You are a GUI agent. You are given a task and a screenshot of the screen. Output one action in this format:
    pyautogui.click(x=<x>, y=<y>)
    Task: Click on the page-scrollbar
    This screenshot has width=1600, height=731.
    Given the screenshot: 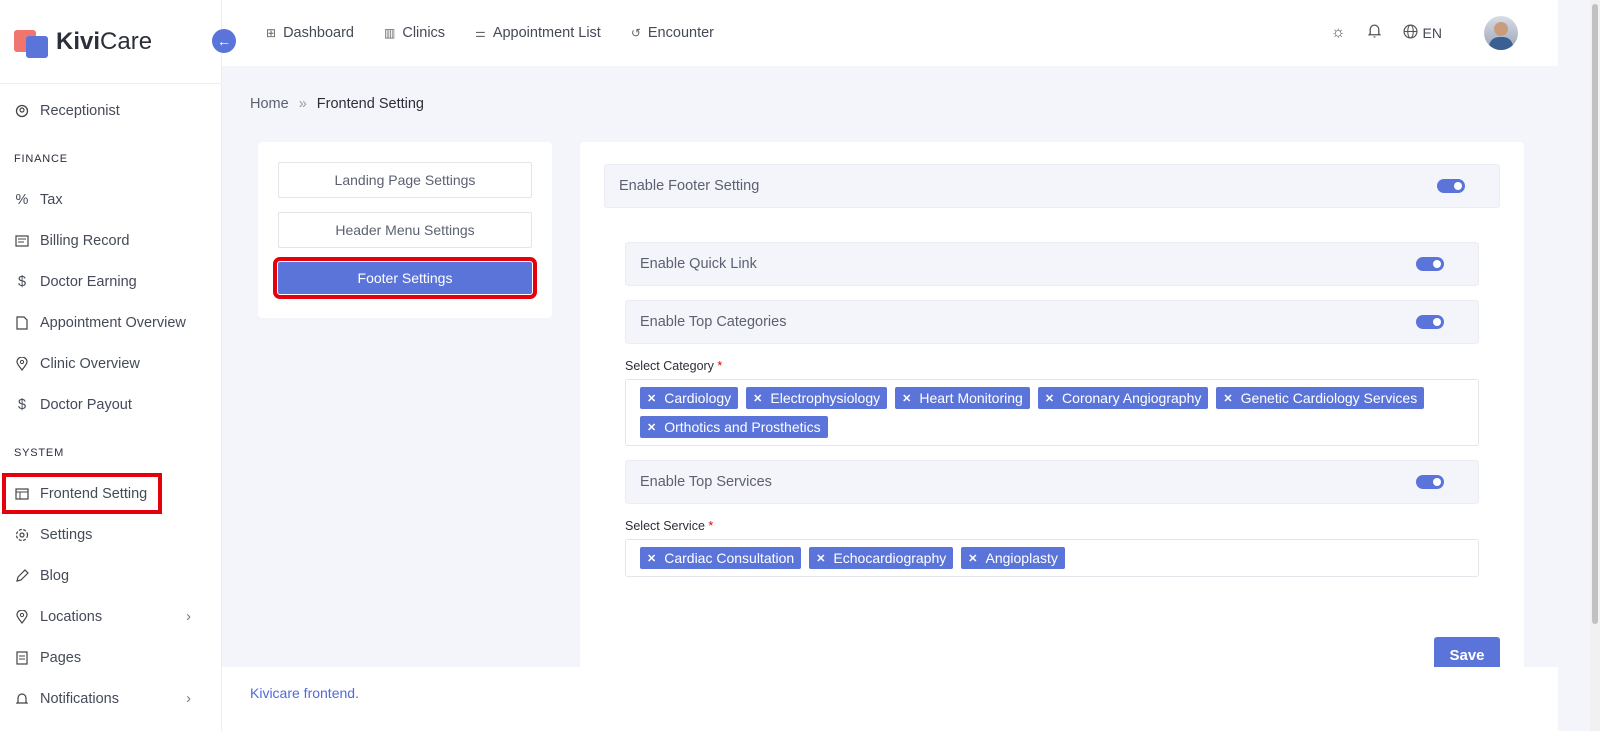 What is the action you would take?
    pyautogui.click(x=1595, y=365)
    